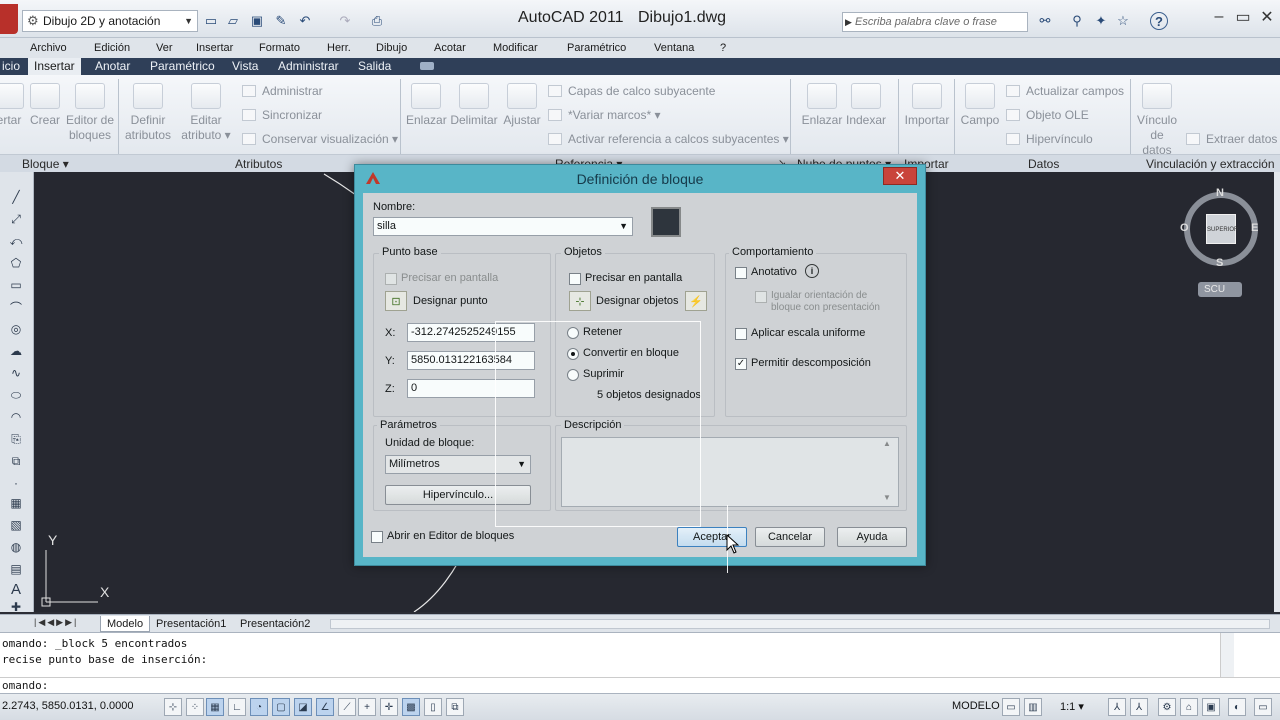 This screenshot has height=720, width=1280. Describe the element at coordinates (761, 297) in the screenshot. I see `match-orientation-checkbox` at that location.